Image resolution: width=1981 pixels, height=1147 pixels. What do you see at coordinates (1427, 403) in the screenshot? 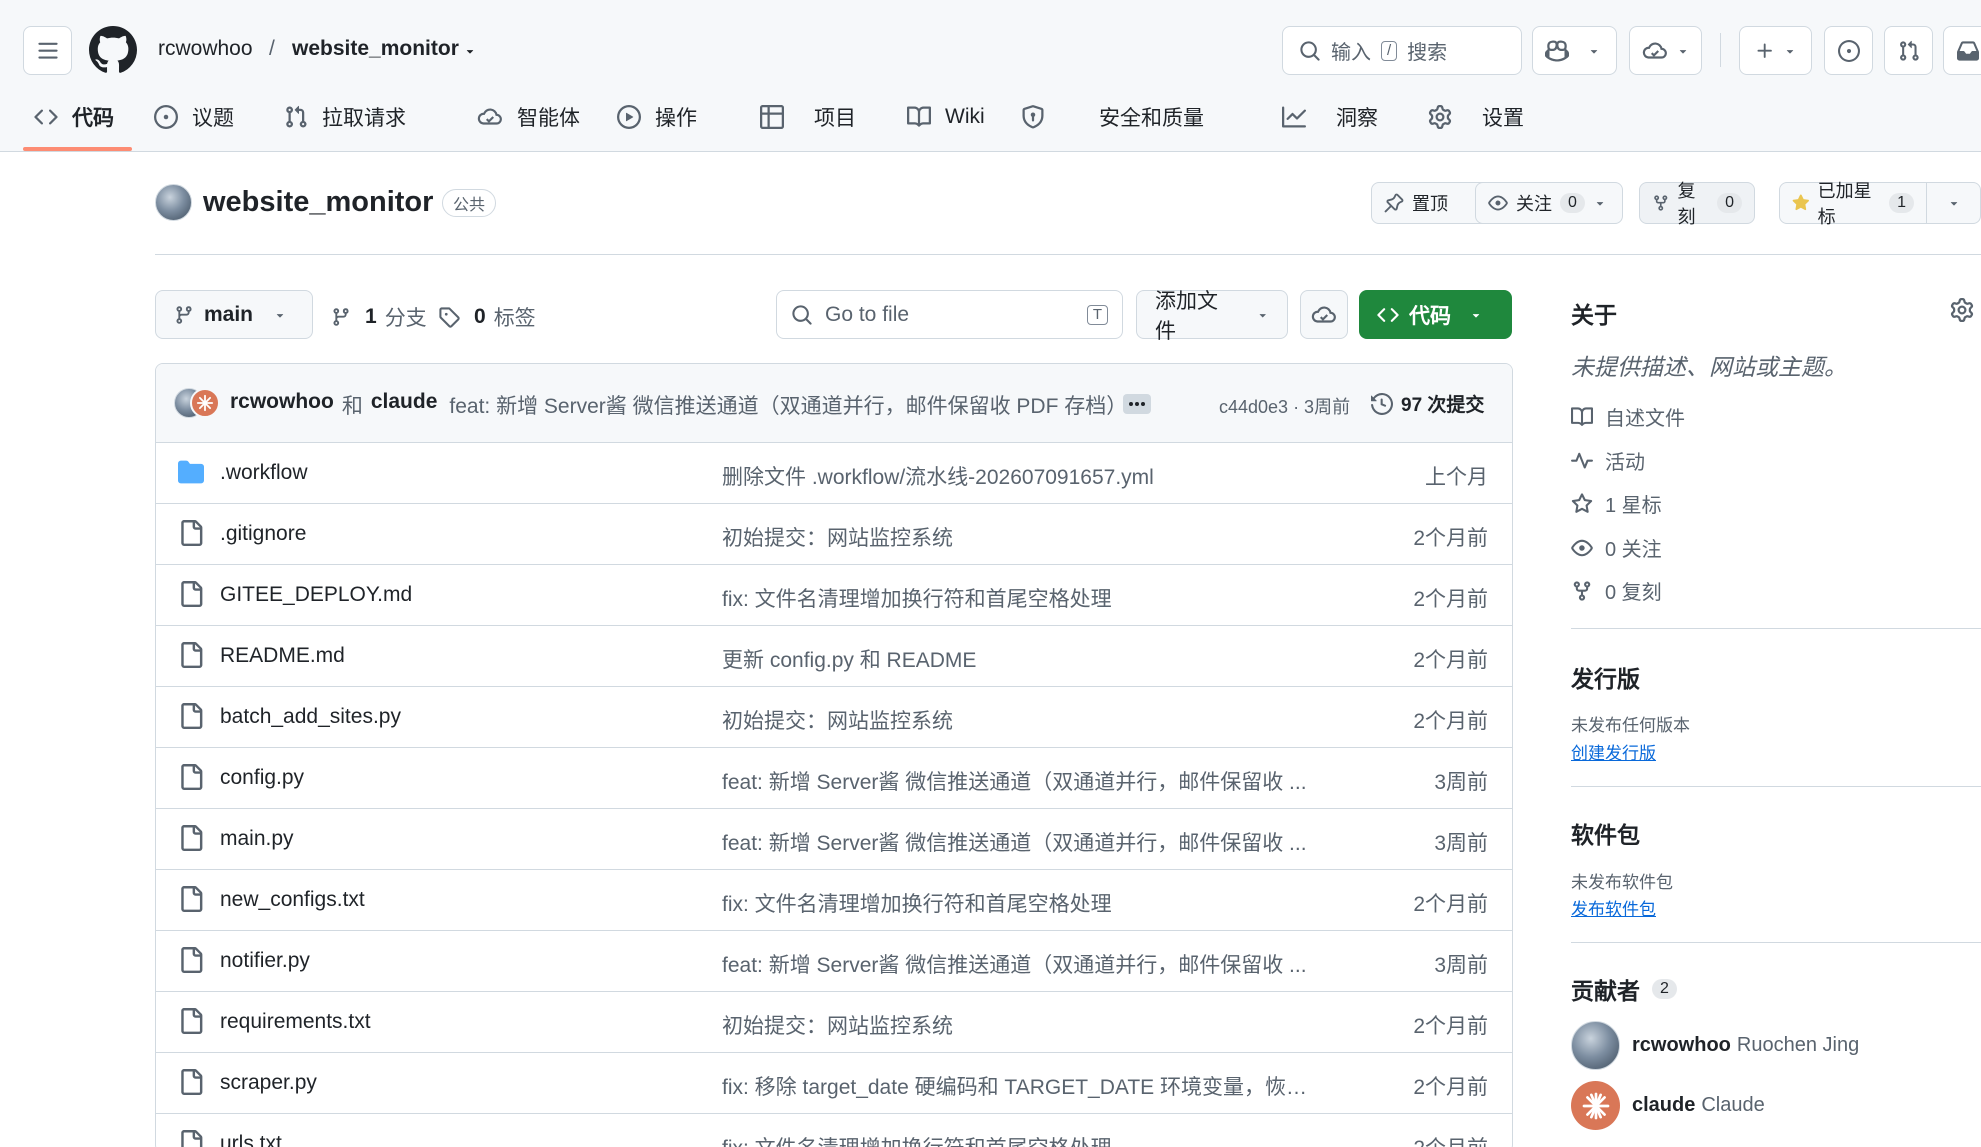
I see `commit-history-link: 97 次提交` at bounding box center [1427, 403].